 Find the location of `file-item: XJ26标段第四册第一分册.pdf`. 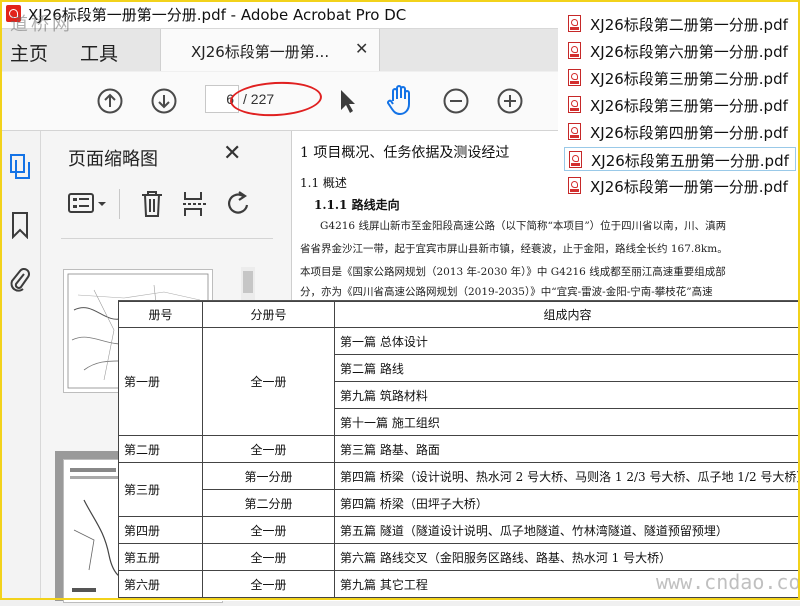

file-item: XJ26标段第四册第一分册.pdf is located at coordinates (680, 132).